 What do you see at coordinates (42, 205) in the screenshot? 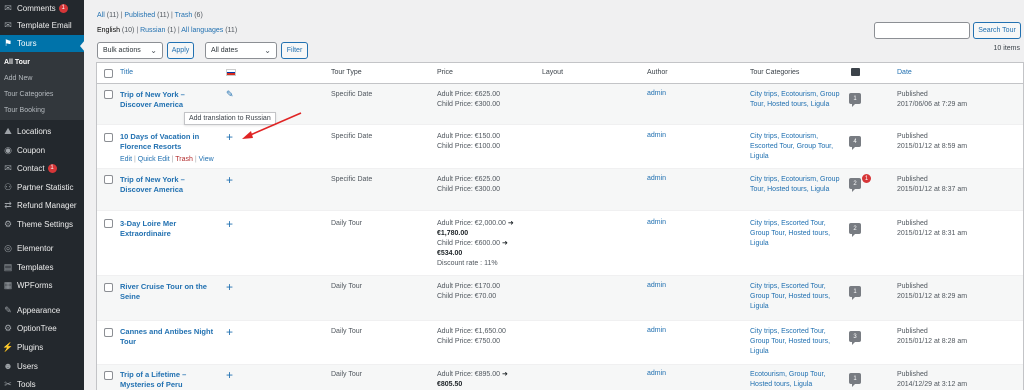
I see `sidebar-item-refund-manager: ⇄ Refund Manager` at bounding box center [42, 205].